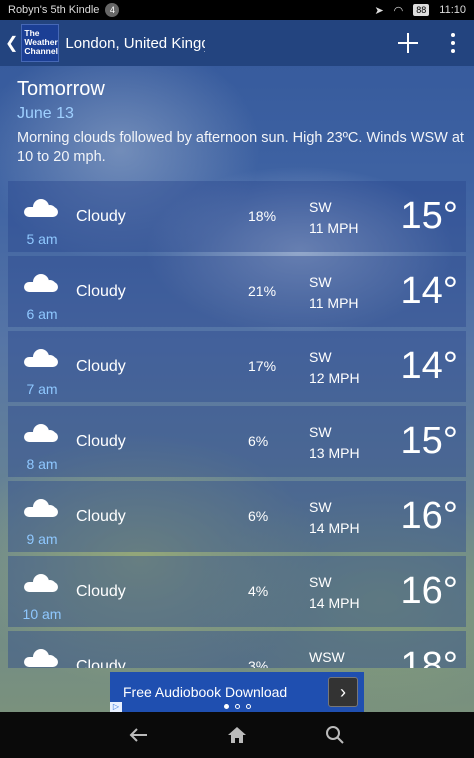 The height and width of the screenshot is (758, 474). Describe the element at coordinates (237, 516) in the screenshot. I see `hourly-row: 9 am Cloudy 6% SW 14 MPH 16°` at that location.